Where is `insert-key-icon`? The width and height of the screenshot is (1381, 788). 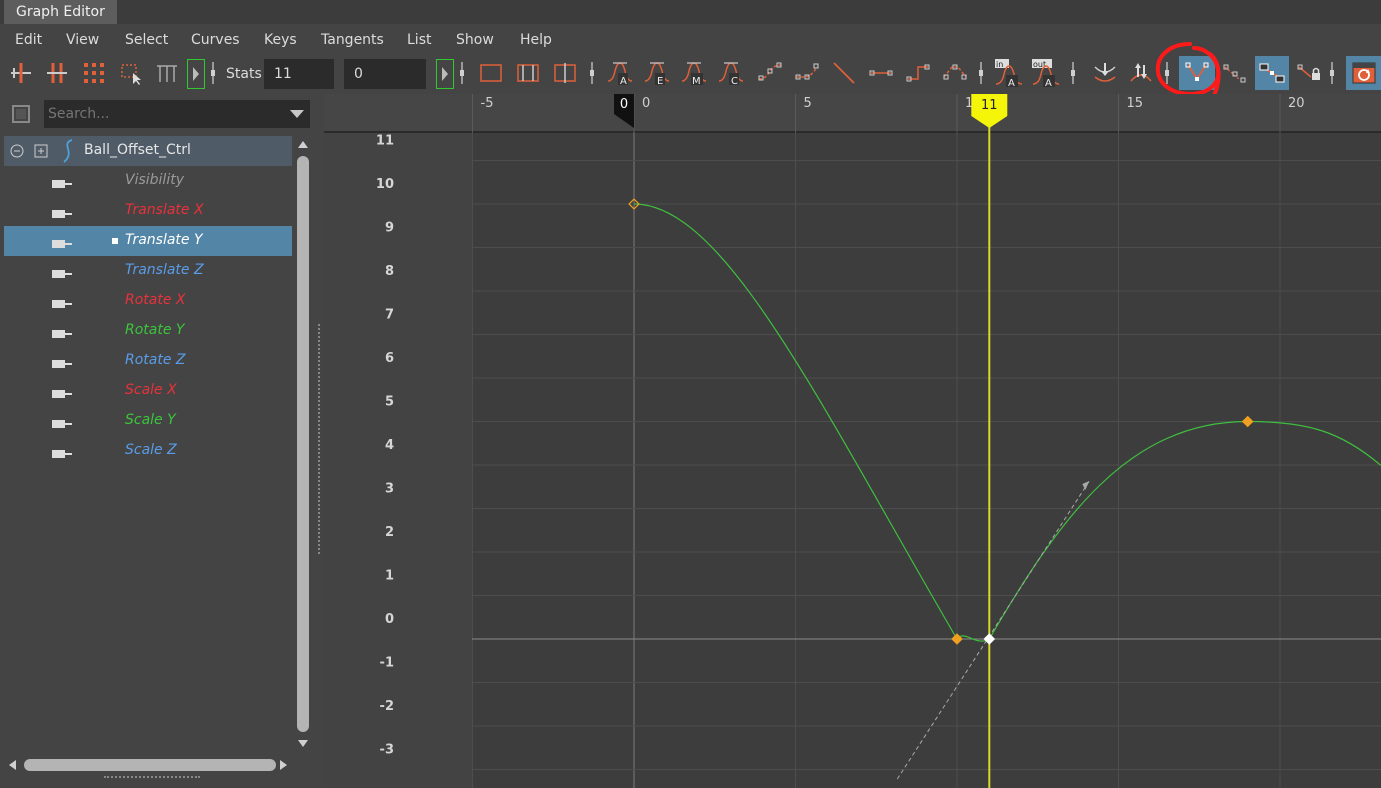 insert-key-icon is located at coordinates (57, 73).